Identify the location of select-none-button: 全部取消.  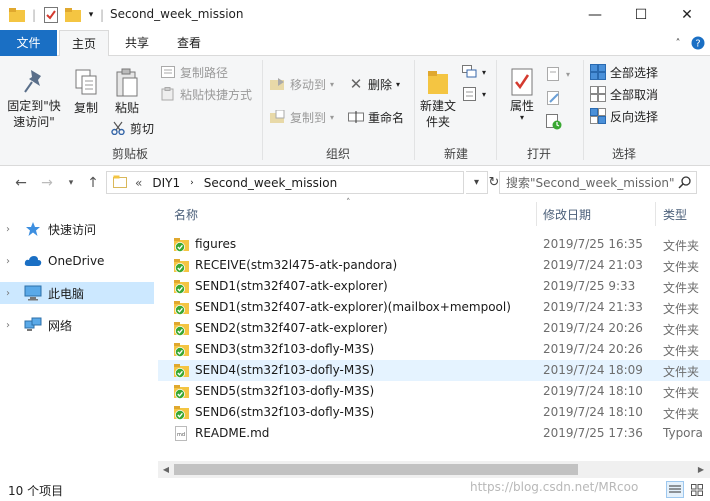
(624, 94).